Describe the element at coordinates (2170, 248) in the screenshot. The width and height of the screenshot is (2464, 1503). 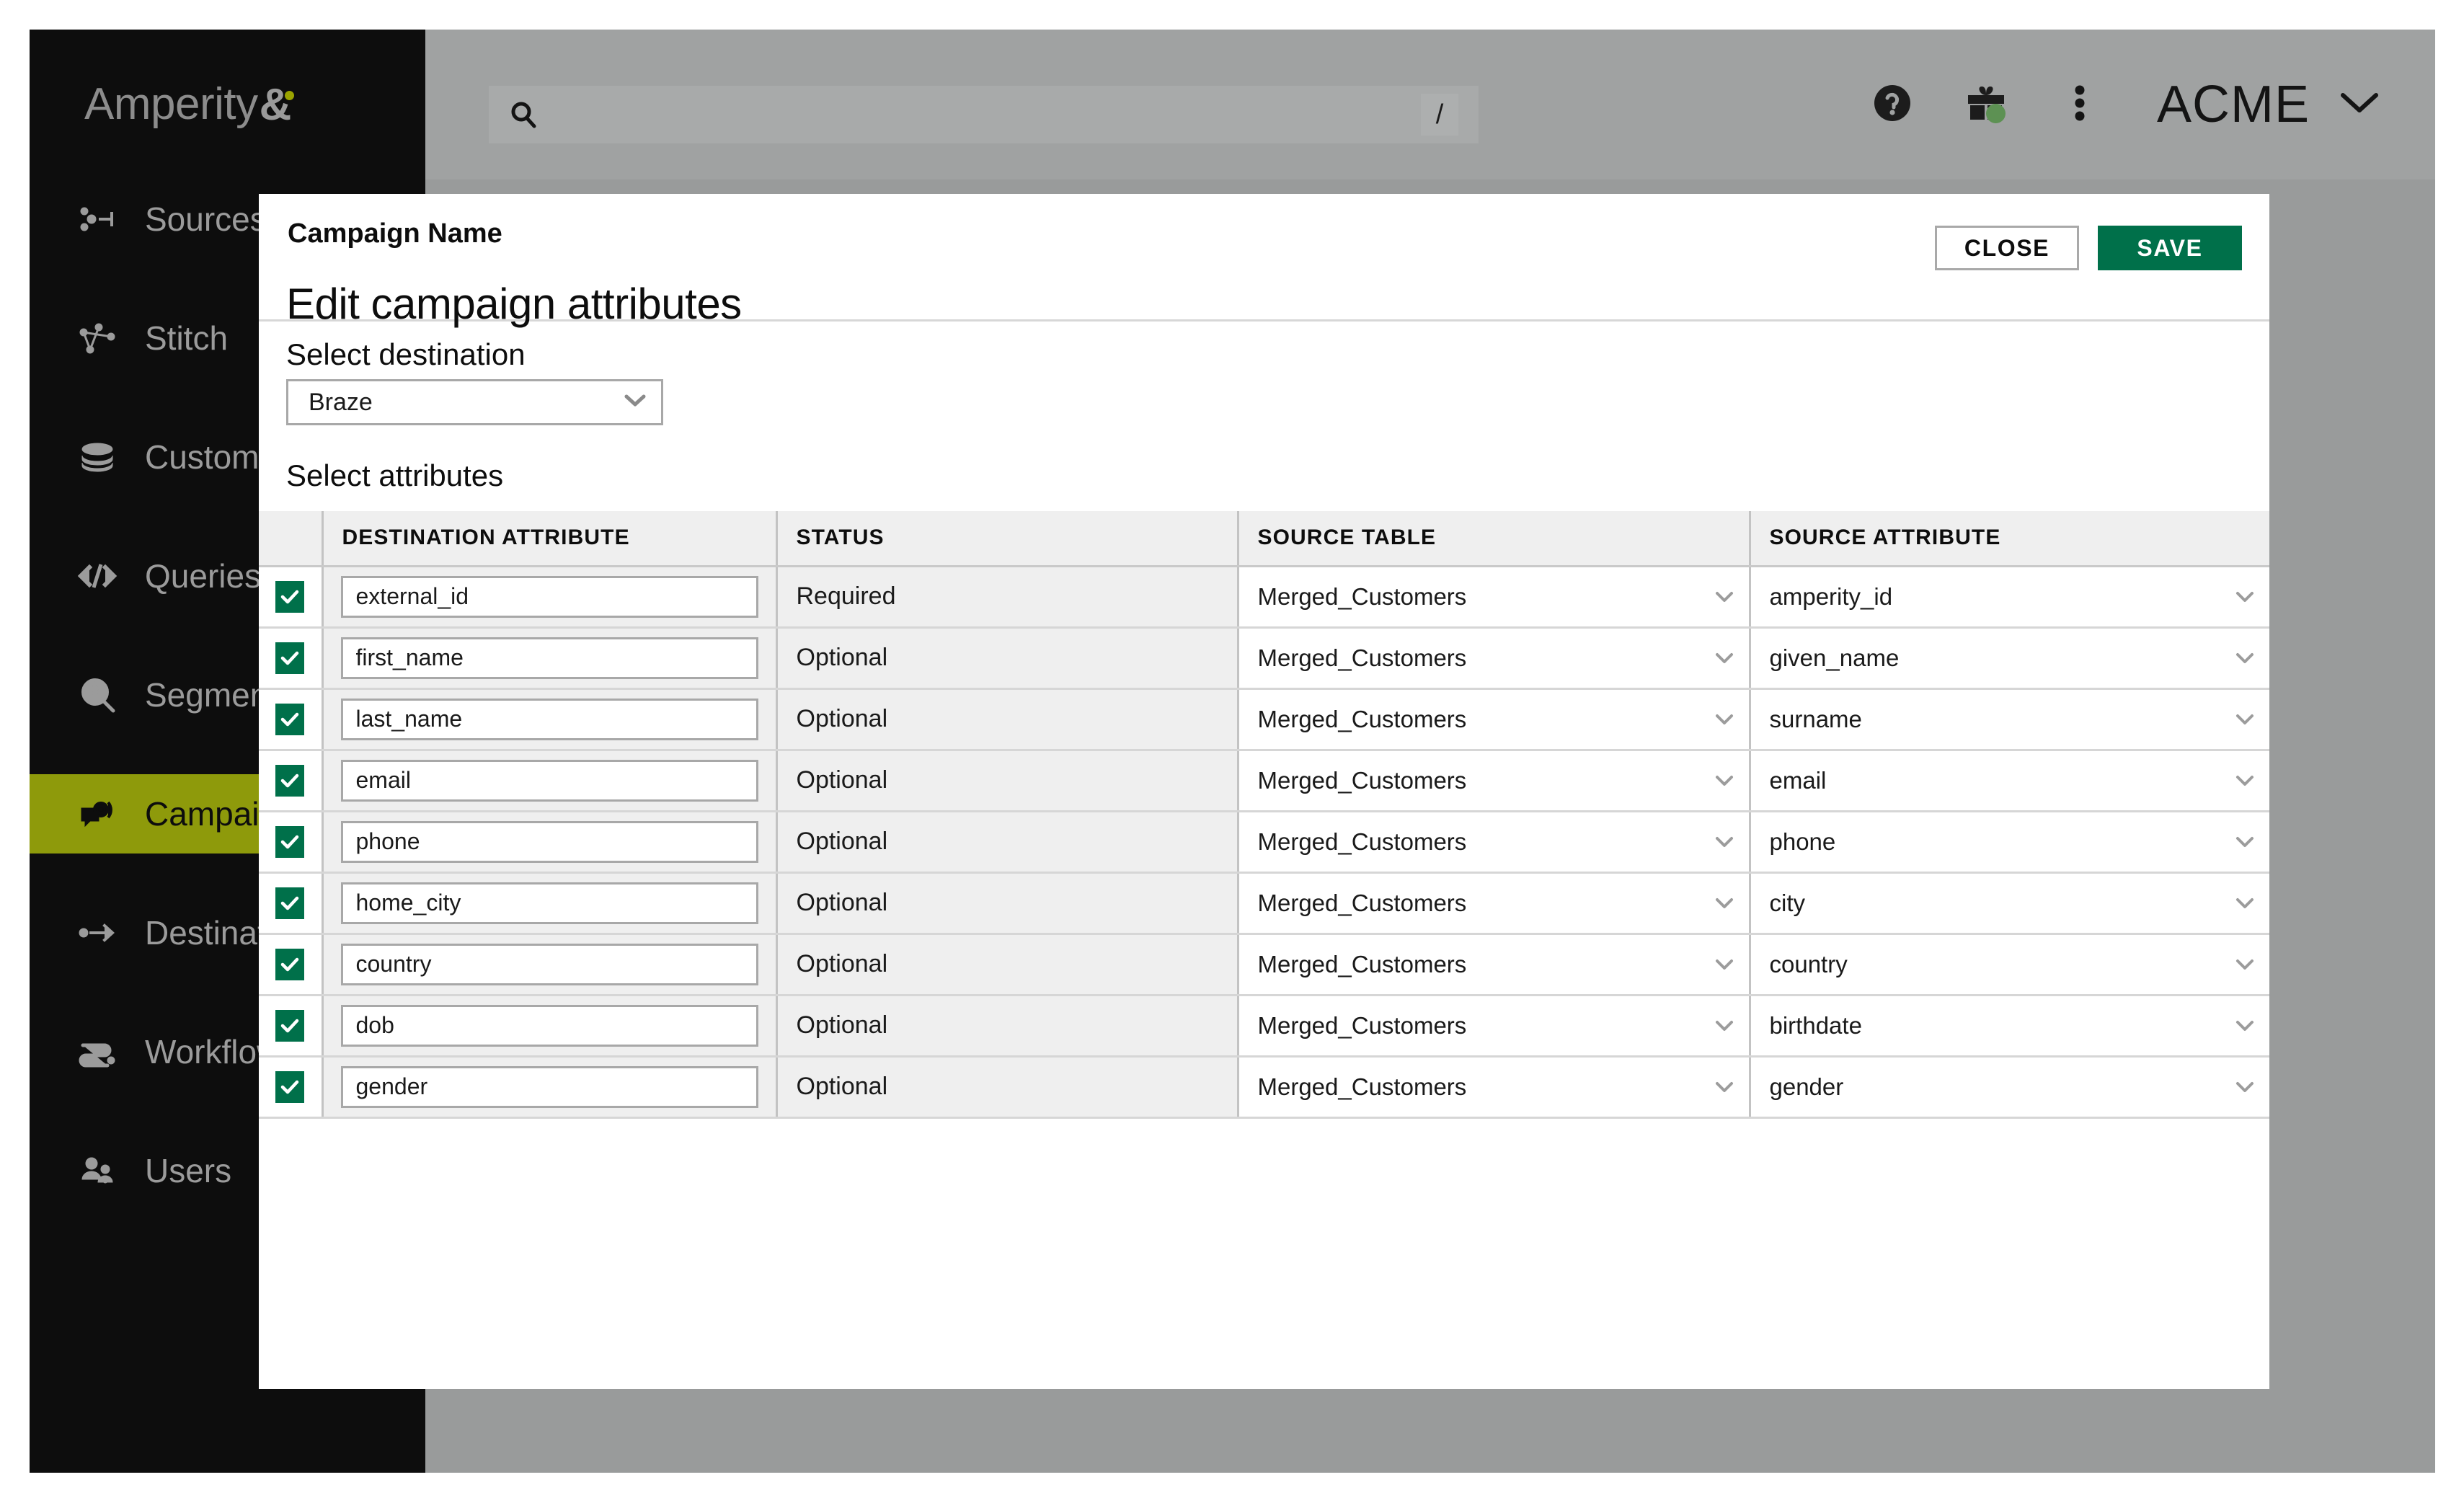
I see `save-button: SAVE` at that location.